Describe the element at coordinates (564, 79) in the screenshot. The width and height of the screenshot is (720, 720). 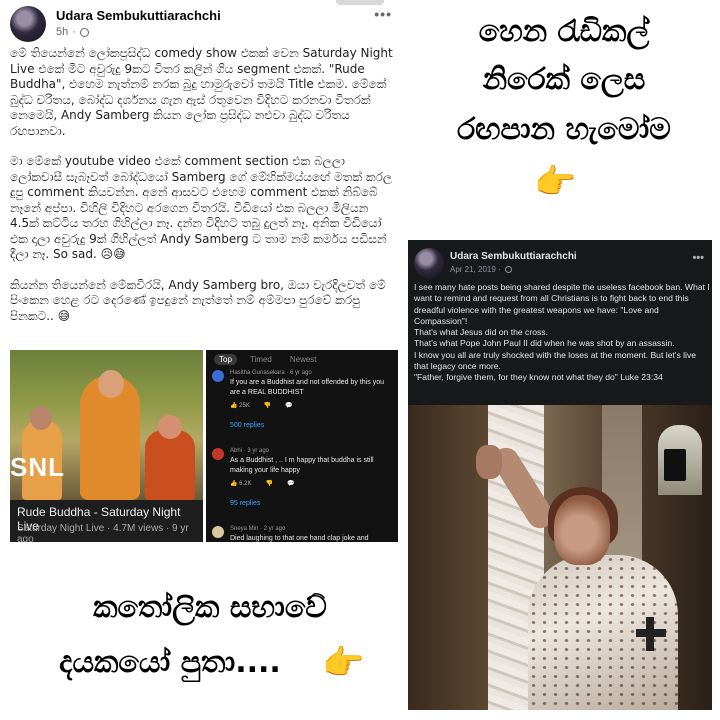
I see `caption-right-line2: නිරෙක් ලෙස` at that location.